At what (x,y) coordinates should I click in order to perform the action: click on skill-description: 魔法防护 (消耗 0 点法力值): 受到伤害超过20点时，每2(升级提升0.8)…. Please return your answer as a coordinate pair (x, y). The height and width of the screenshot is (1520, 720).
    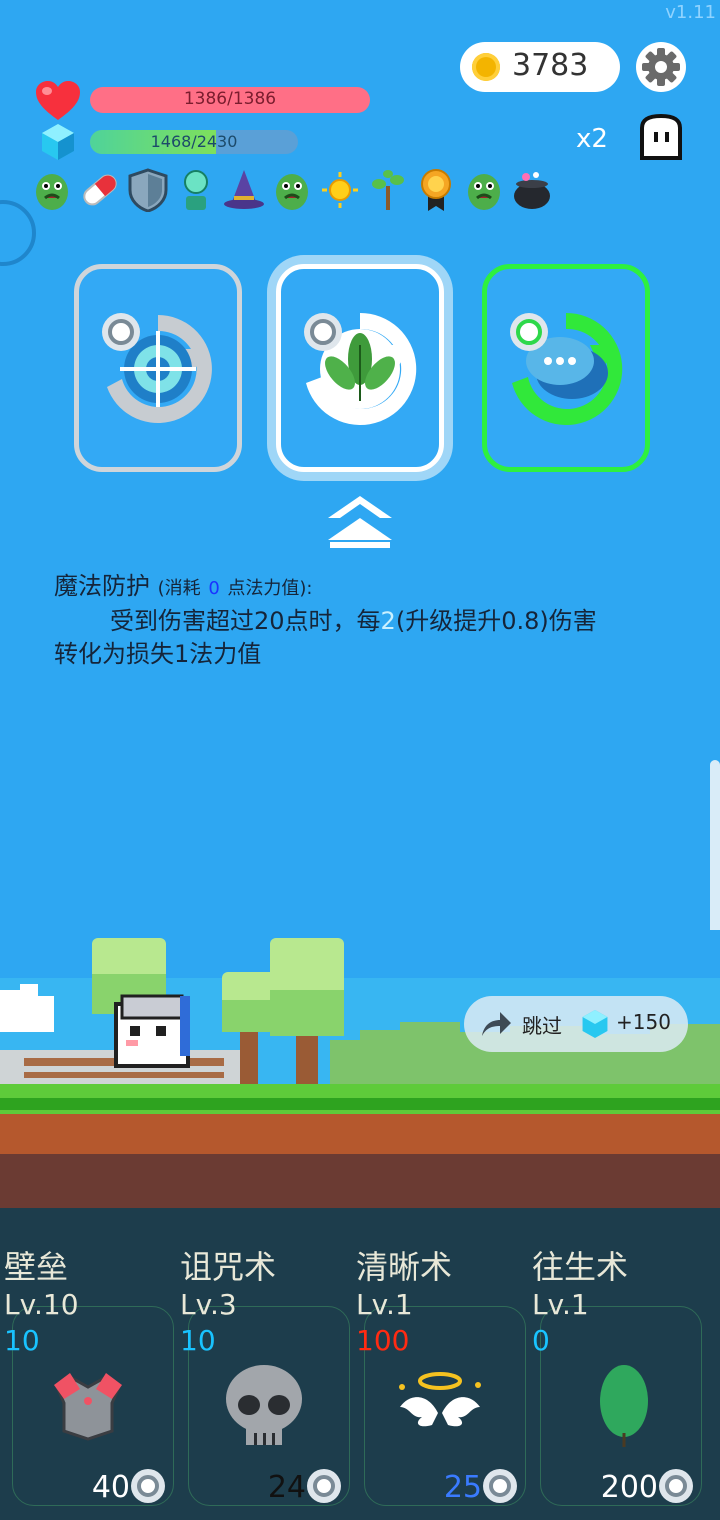
    Looking at the image, I should click on (364, 620).